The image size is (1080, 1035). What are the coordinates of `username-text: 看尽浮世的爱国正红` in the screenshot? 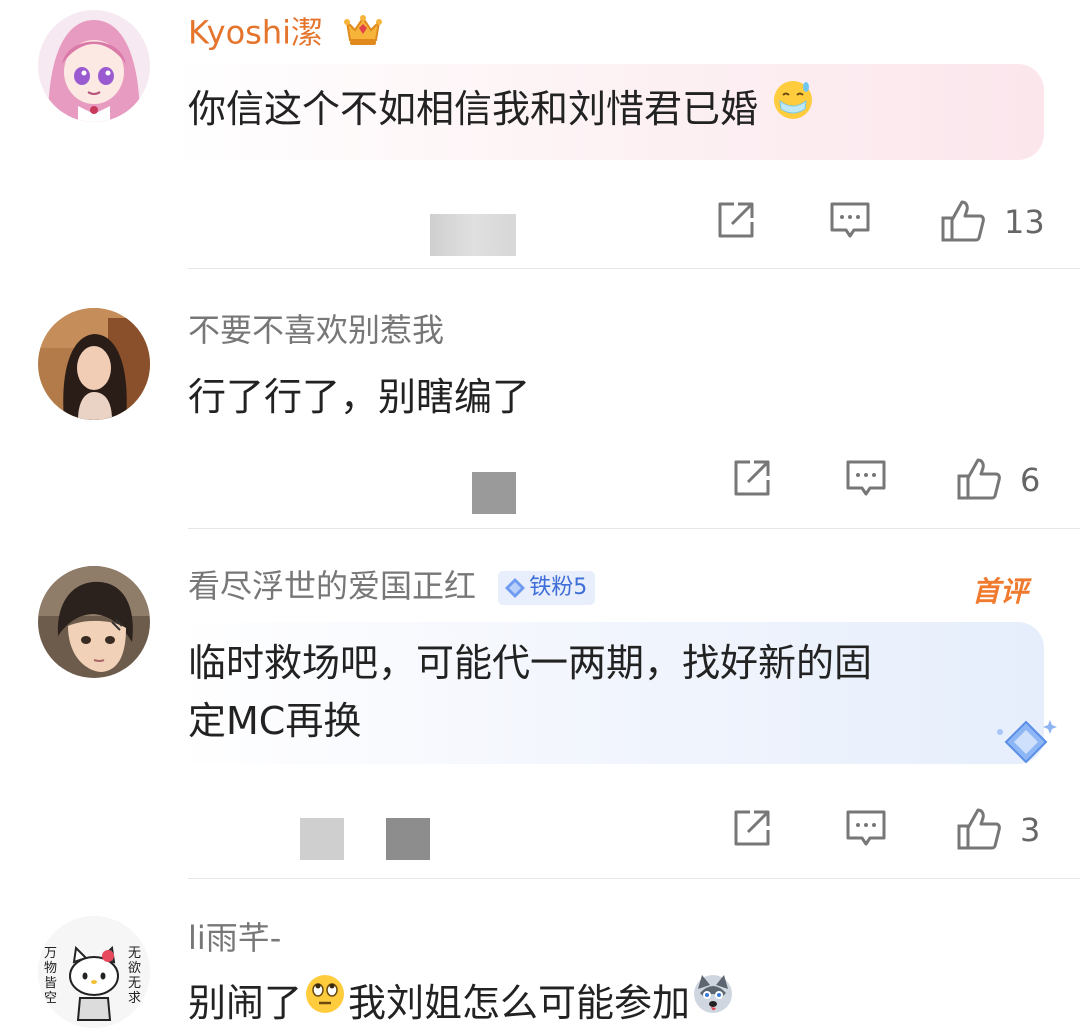 It's located at (332, 586).